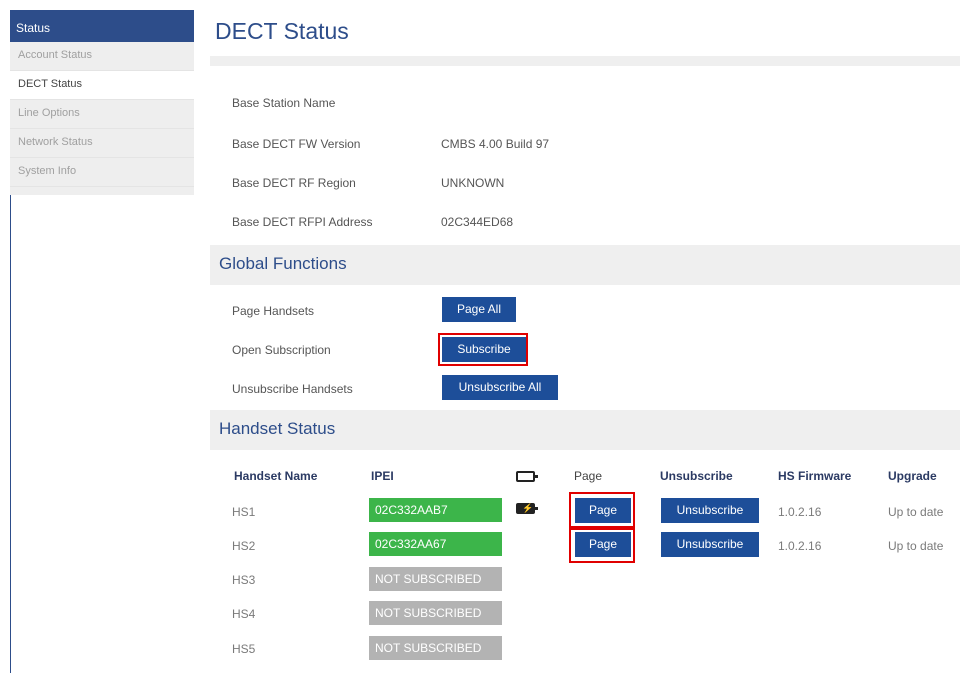  What do you see at coordinates (273, 311) in the screenshot?
I see `page-handsets-label: Page Handsets` at bounding box center [273, 311].